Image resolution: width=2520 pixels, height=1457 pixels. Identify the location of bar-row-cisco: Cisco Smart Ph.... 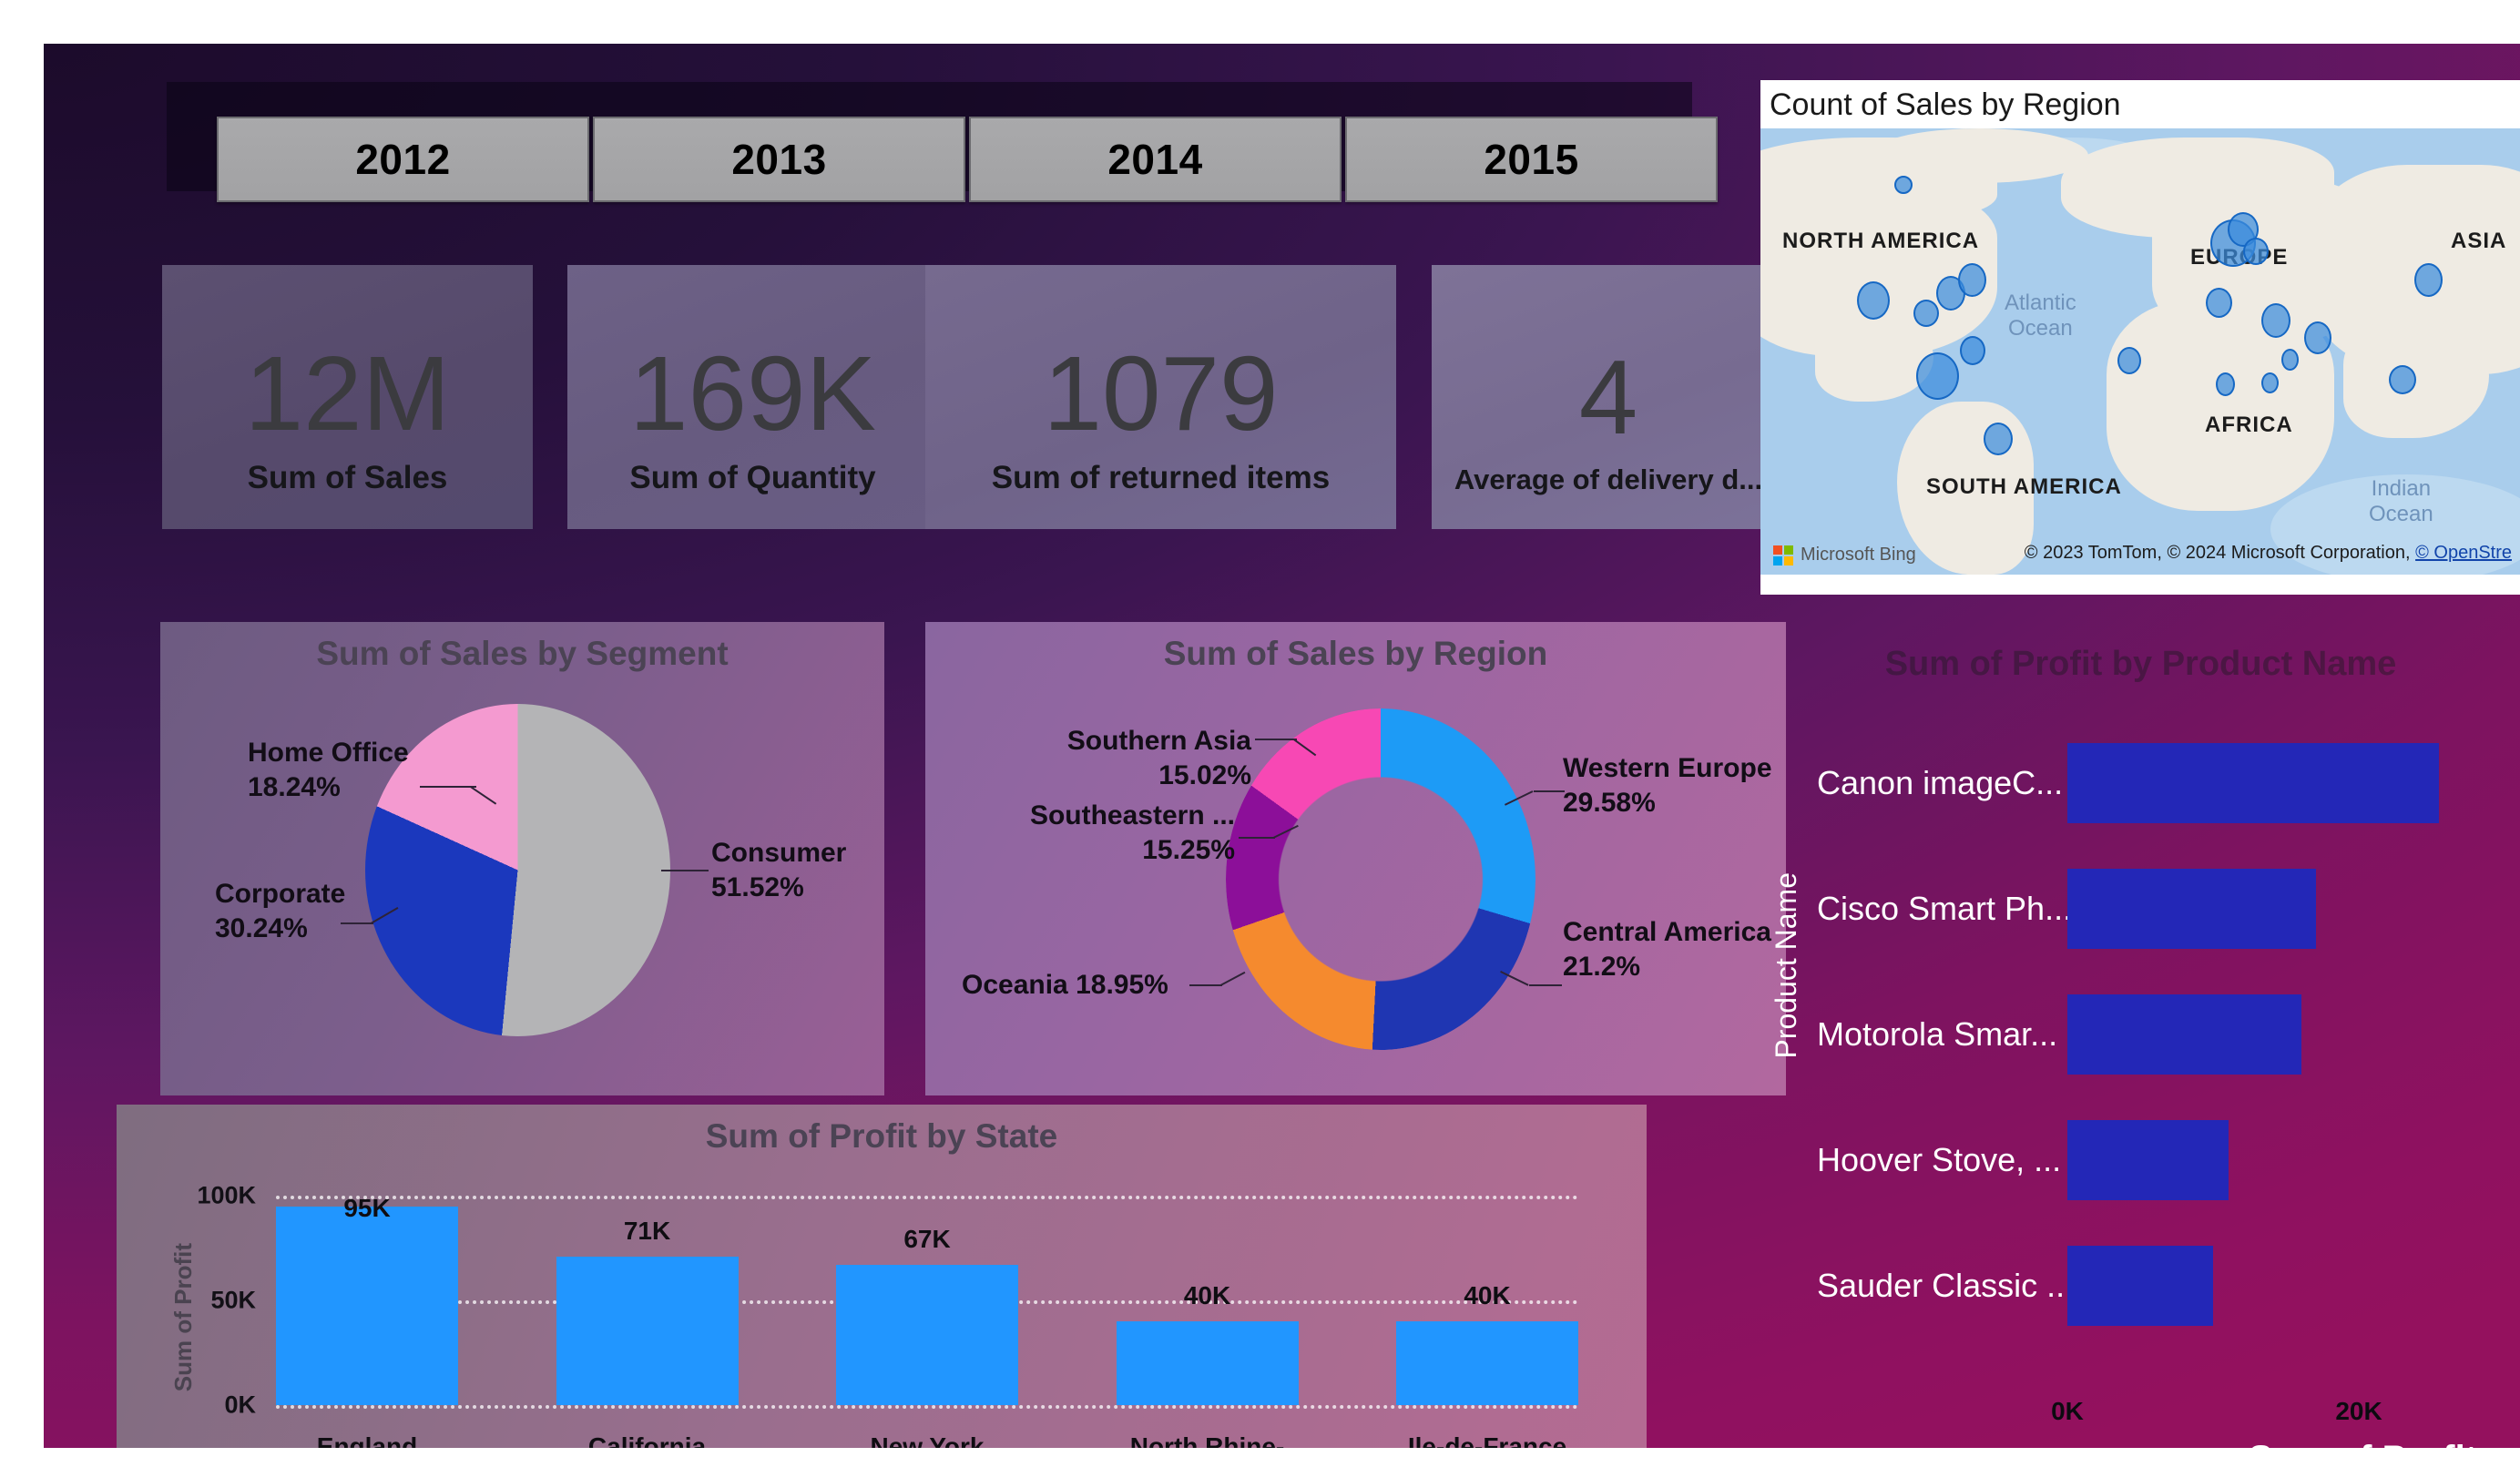
(2168, 909).